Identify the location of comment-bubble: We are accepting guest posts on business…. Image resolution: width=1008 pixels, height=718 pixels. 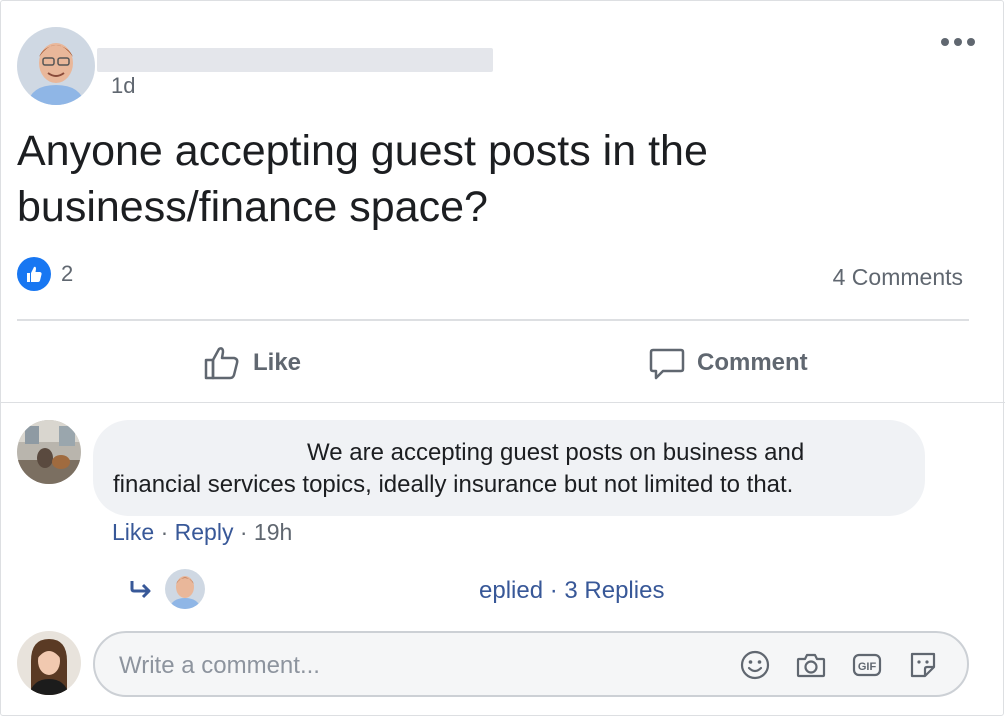
(509, 468).